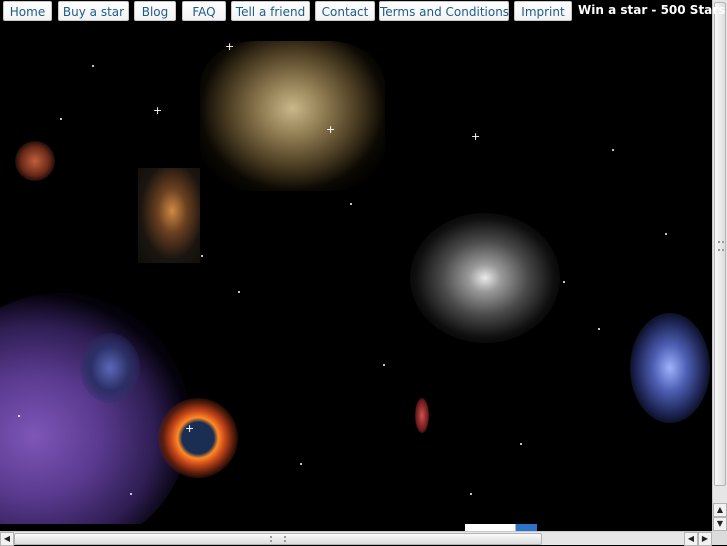  Describe the element at coordinates (422, 415) in the screenshot. I see `red-nebula-image` at that location.